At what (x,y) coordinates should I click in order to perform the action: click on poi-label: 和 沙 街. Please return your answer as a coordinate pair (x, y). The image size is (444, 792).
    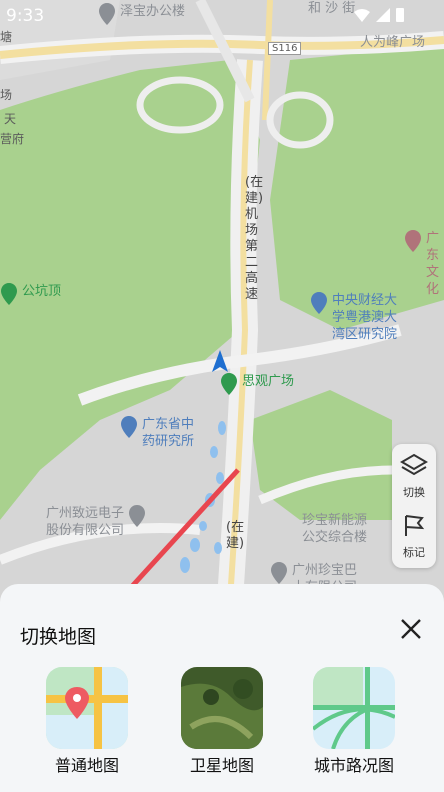
    Looking at the image, I should click on (332, 8).